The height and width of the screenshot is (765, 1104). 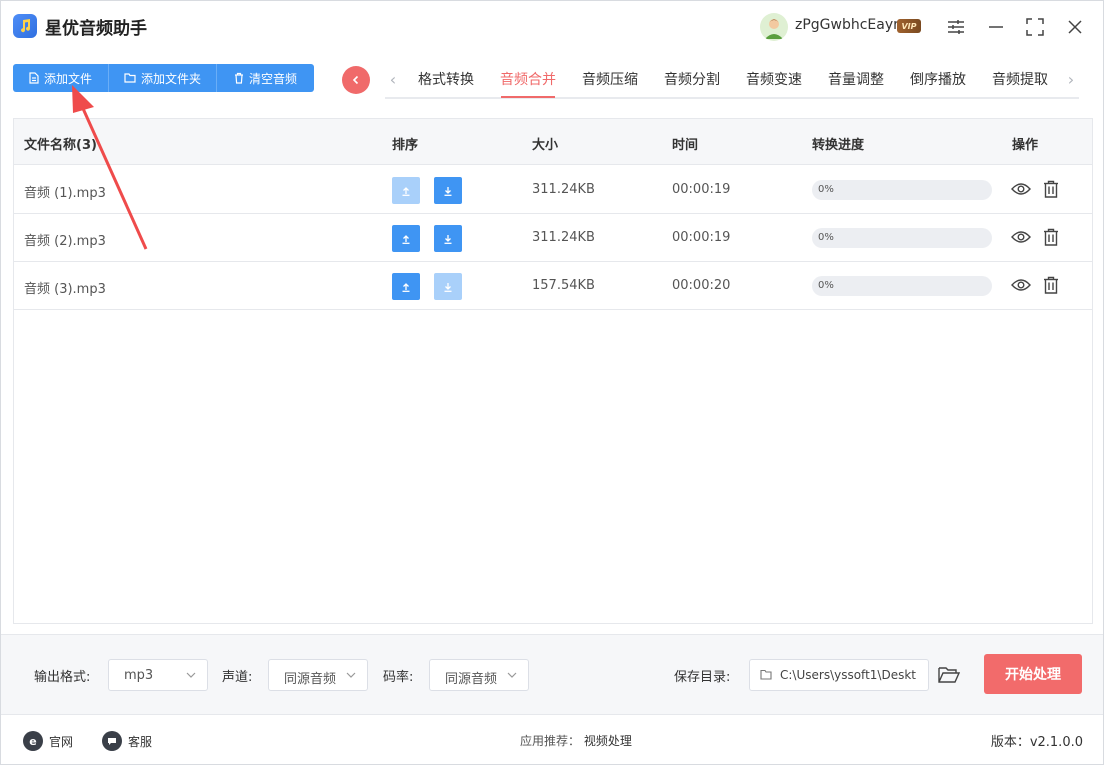 I want to click on tab-scroll-left-icon: ‹, so click(x=393, y=79).